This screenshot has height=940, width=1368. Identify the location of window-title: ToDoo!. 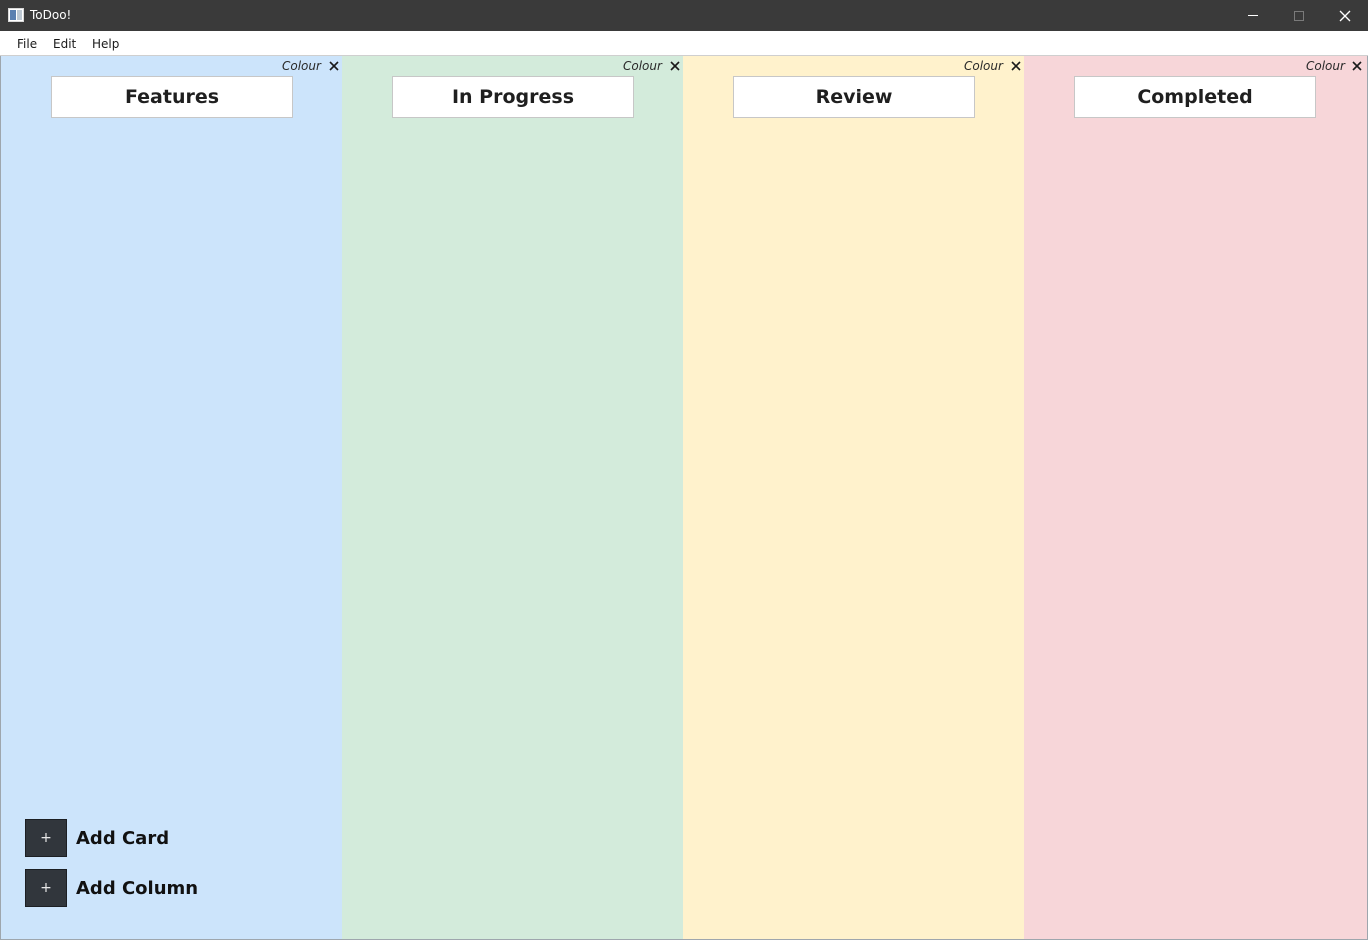
(51, 15).